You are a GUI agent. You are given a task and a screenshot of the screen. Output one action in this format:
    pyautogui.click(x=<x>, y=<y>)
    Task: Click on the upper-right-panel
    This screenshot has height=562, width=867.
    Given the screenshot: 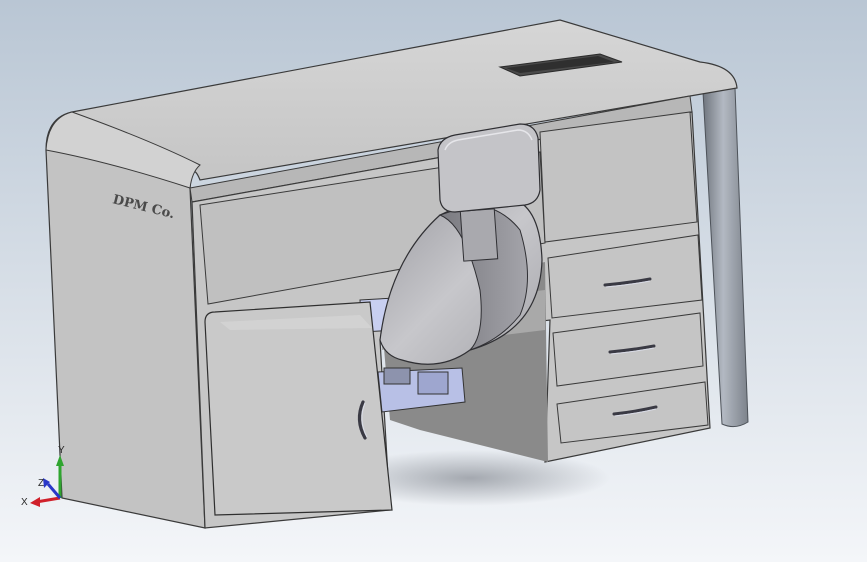 What is the action you would take?
    pyautogui.click(x=618, y=177)
    